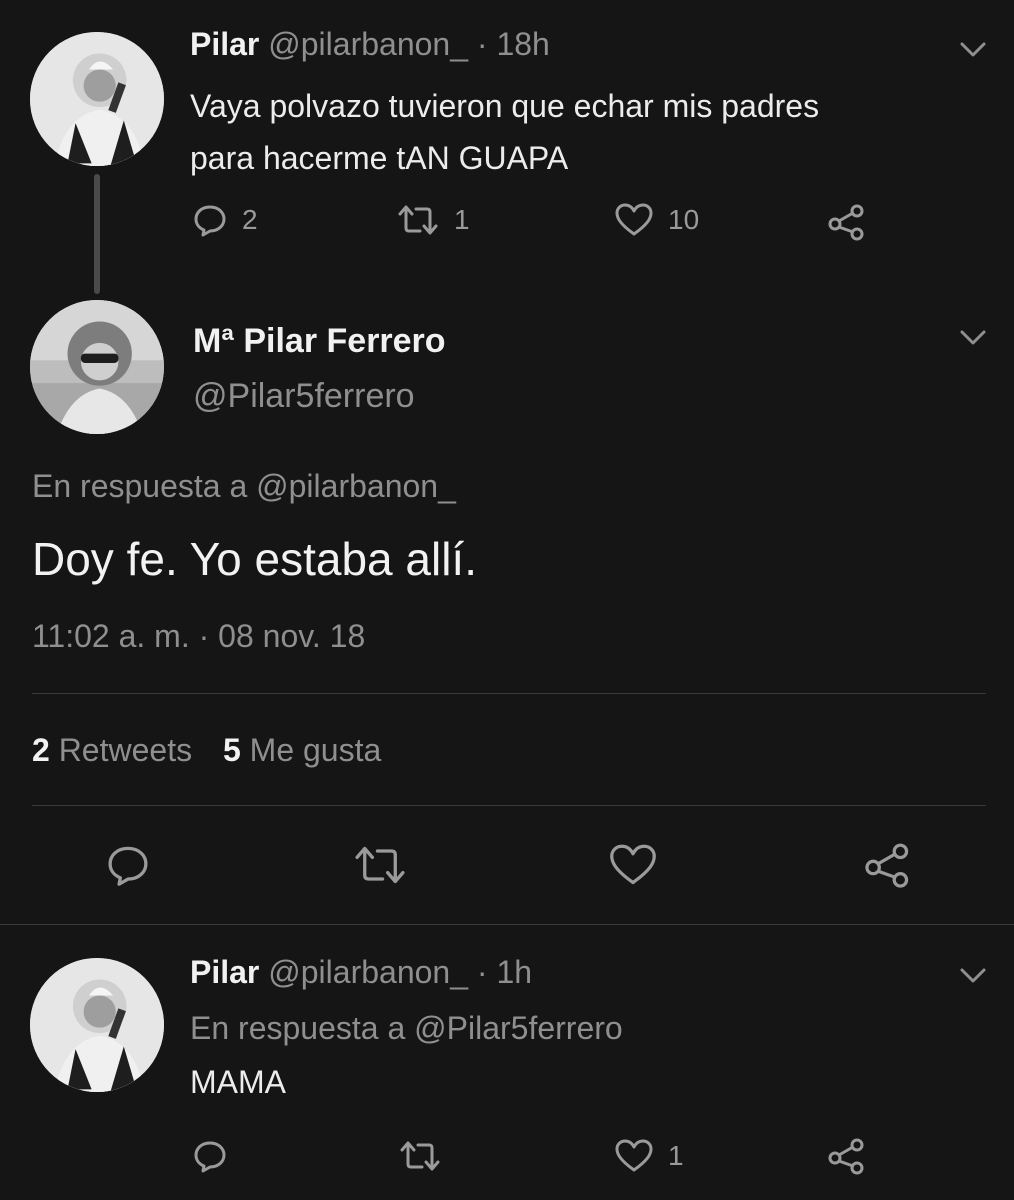 This screenshot has width=1014, height=1200. I want to click on likes-stat: 5 Me gusta, so click(302, 750).